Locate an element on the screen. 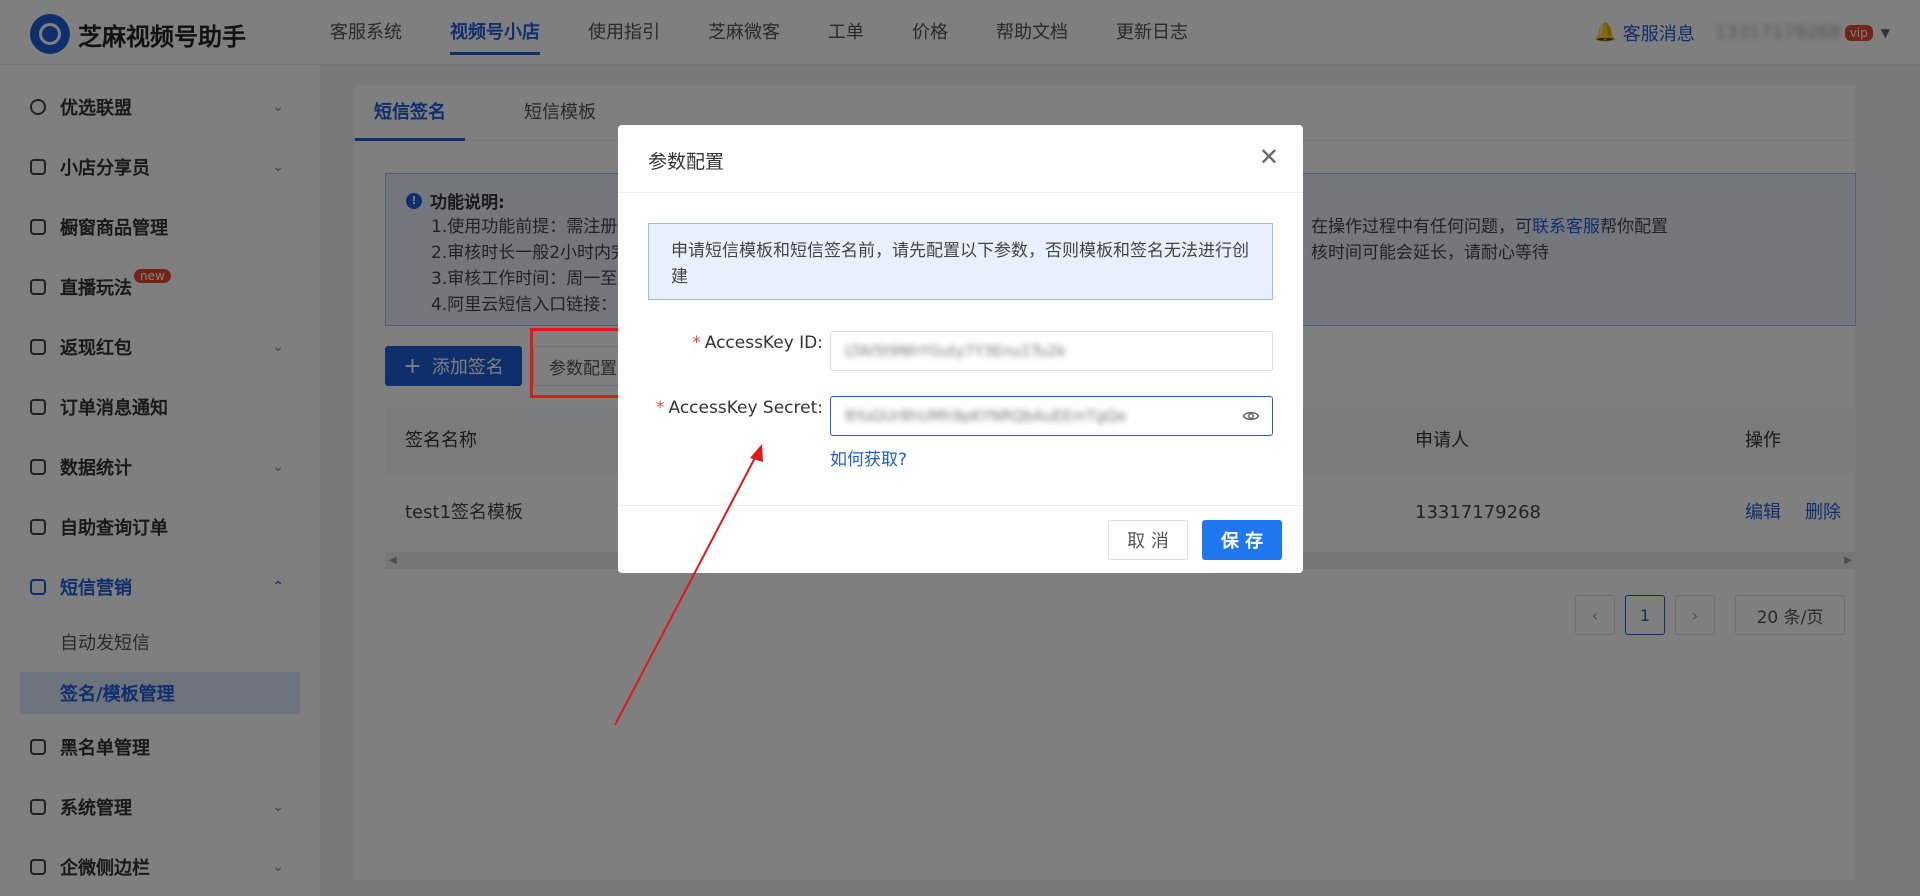  dialog-header: 参数配置 ✕ is located at coordinates (960, 159).